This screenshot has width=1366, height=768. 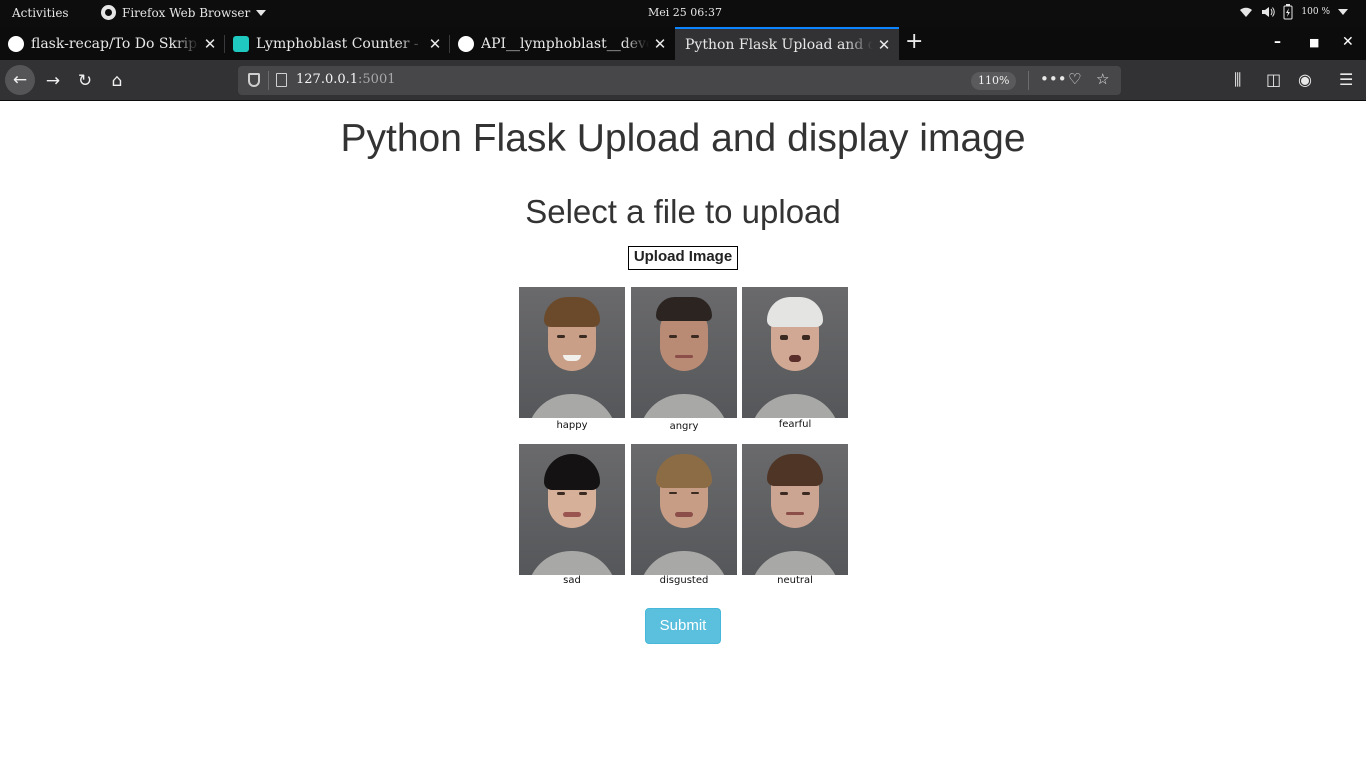 I want to click on image-caption: angry, so click(x=684, y=426).